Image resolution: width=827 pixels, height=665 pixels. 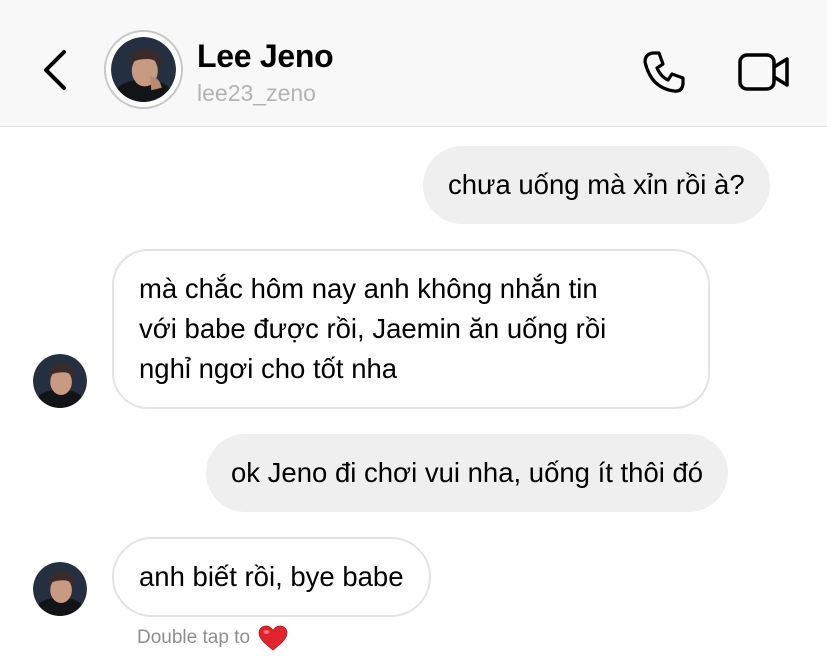 I want to click on profile-photo, so click(x=143, y=69).